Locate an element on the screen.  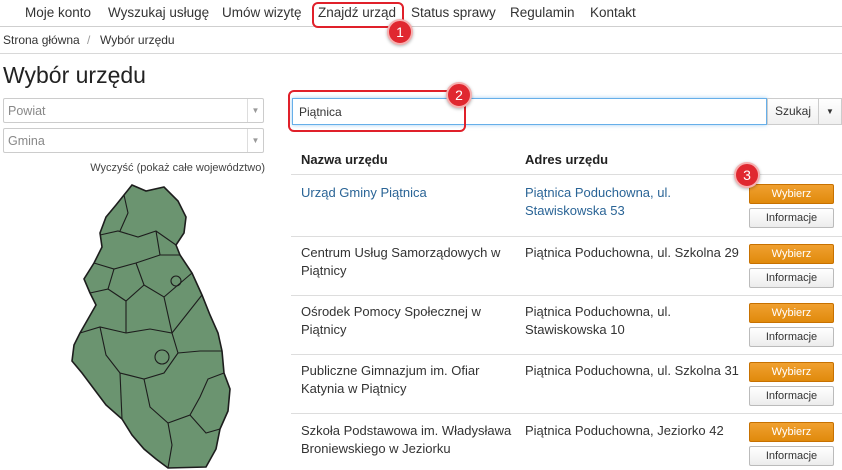
office-name-link: Urząd Gminy Piątnica is located at coordinates (408, 193).